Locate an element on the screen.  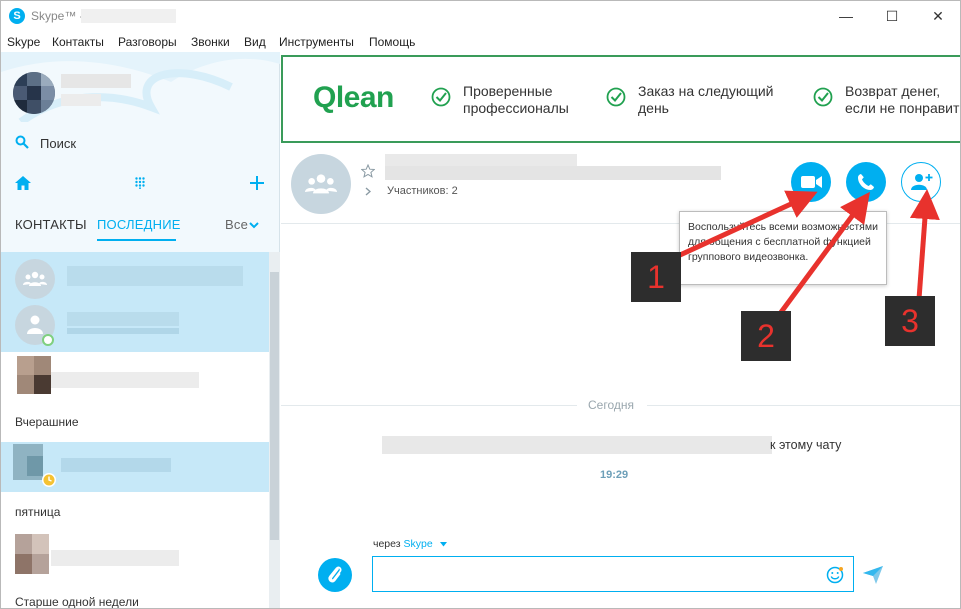
star-icon is located at coordinates (368, 171).